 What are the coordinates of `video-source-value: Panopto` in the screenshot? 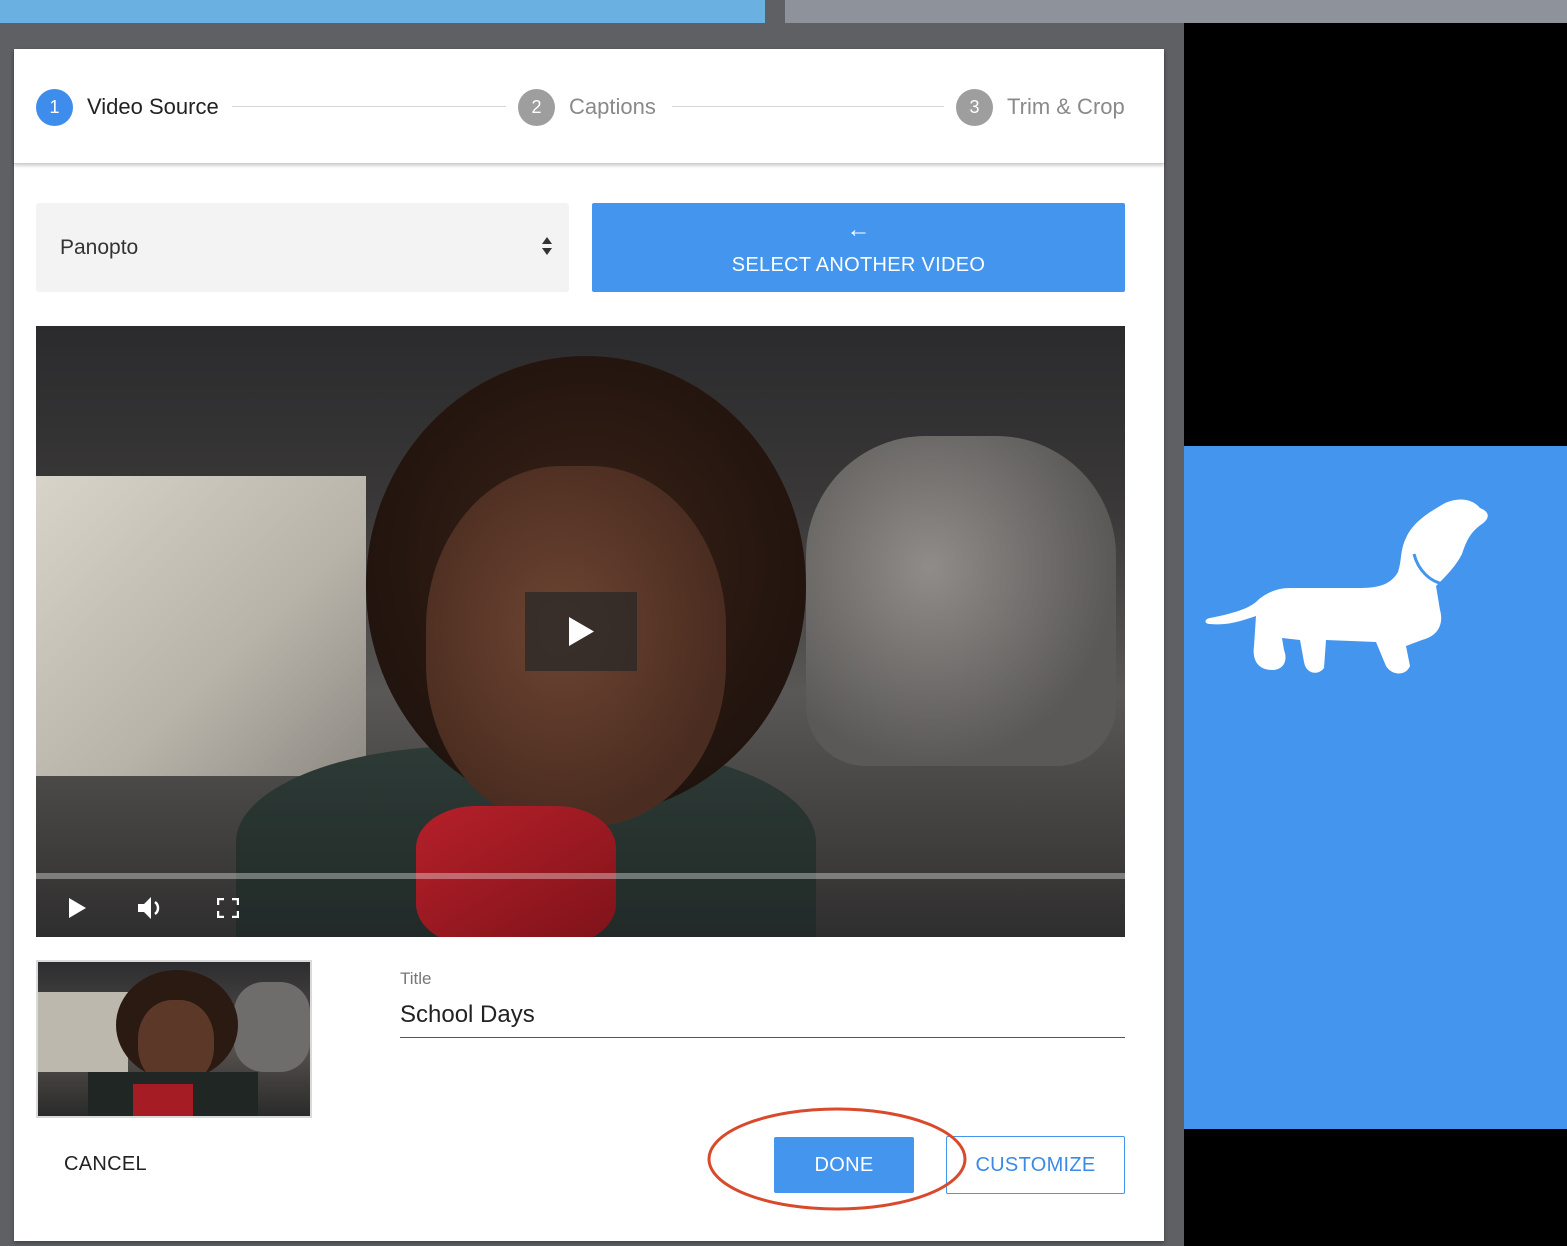 It's located at (99, 247).